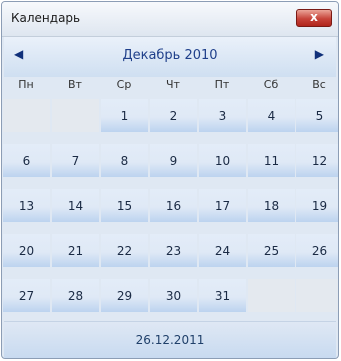  What do you see at coordinates (124, 250) in the screenshot?
I see `day-cell: 22` at bounding box center [124, 250].